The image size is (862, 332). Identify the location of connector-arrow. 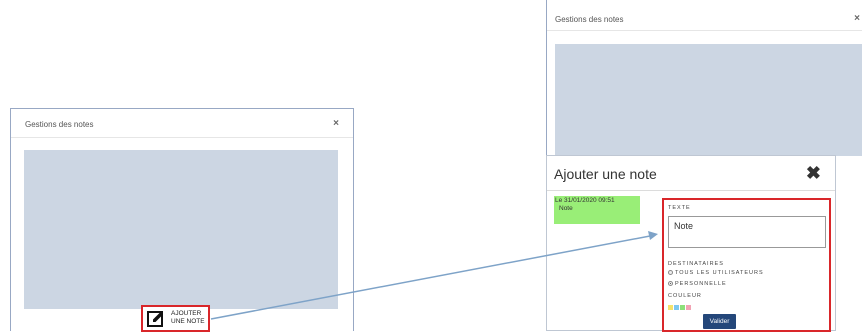
(434, 275).